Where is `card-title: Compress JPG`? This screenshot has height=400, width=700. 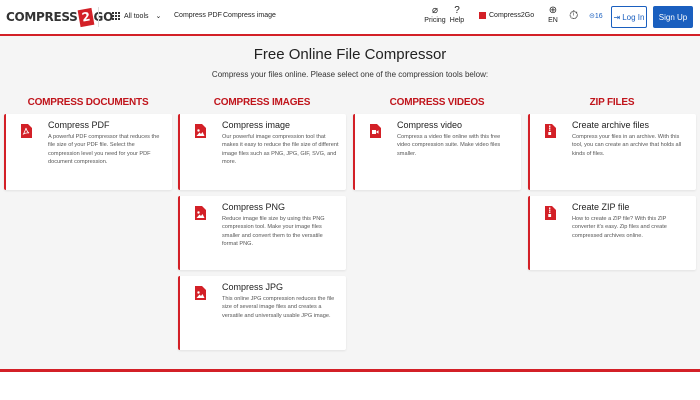
card-title: Compress JPG is located at coordinates (253, 287).